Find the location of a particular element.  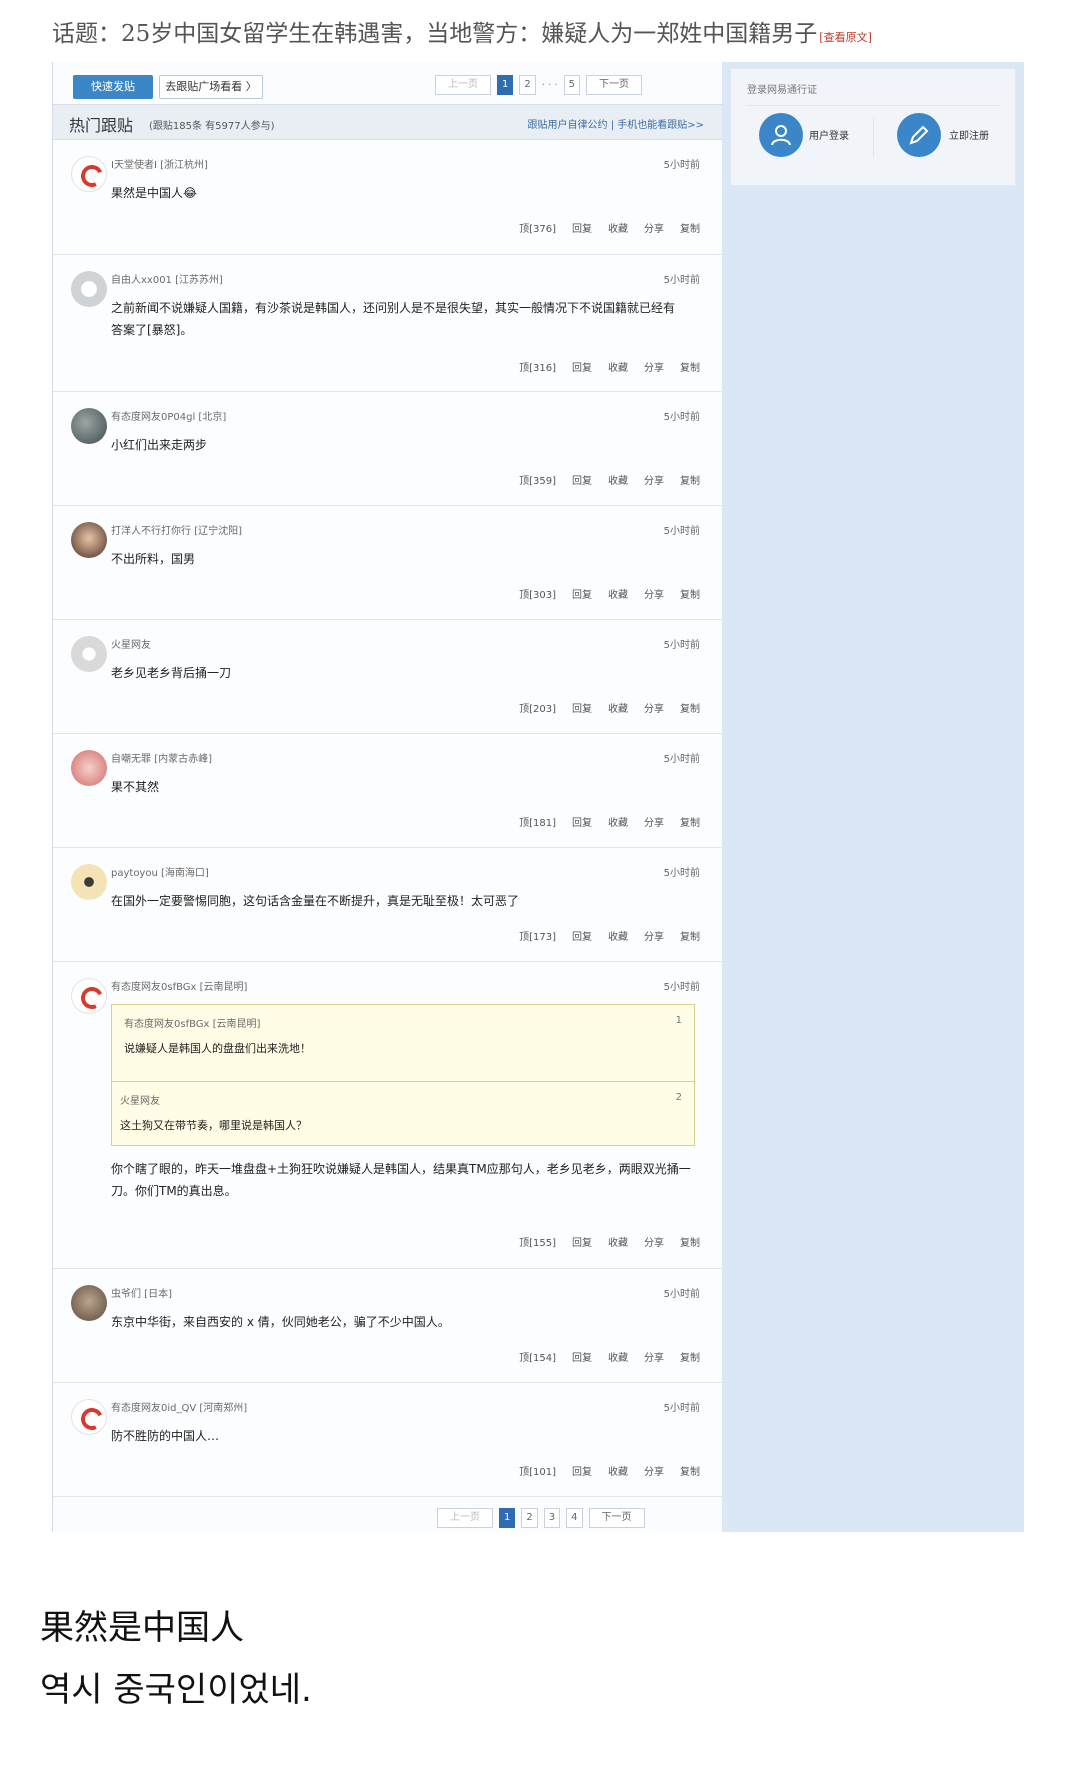

upvote-button: 顶[359] is located at coordinates (537, 479).